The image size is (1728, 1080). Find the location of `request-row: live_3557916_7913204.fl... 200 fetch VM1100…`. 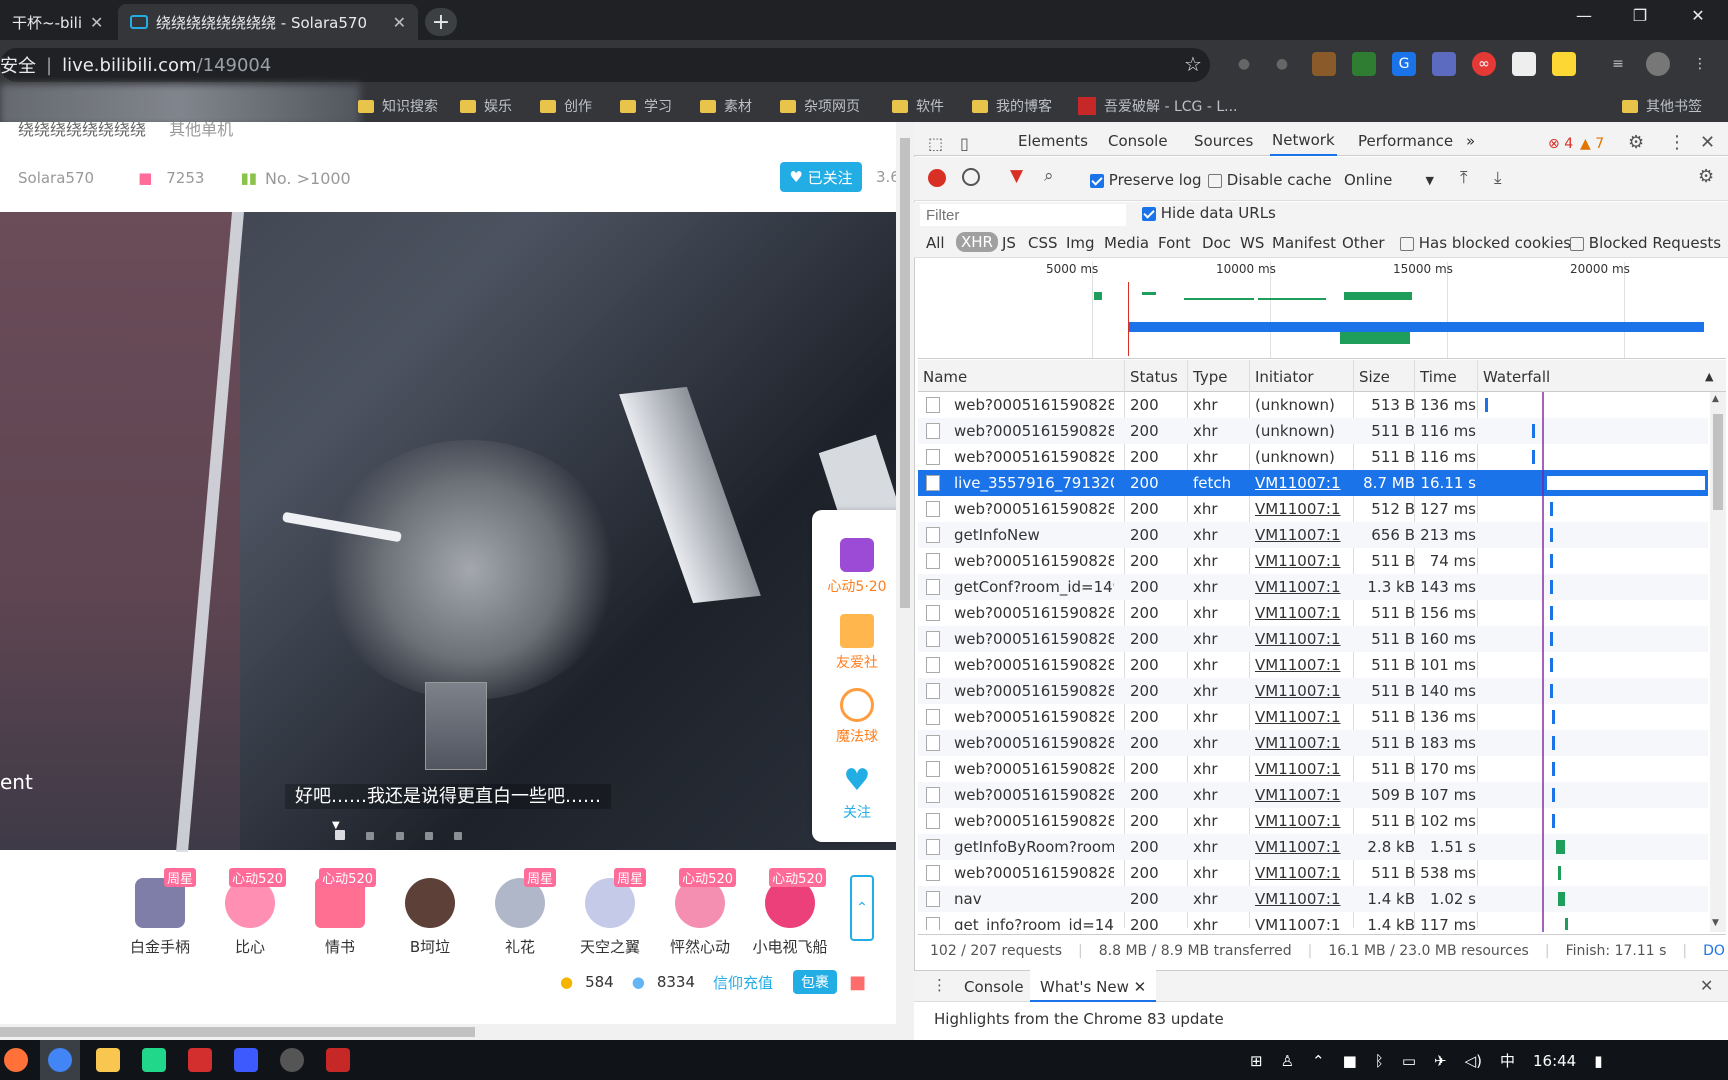

request-row: live_3557916_7913204.fl... 200 fetch VM1100… is located at coordinates (1313, 483).